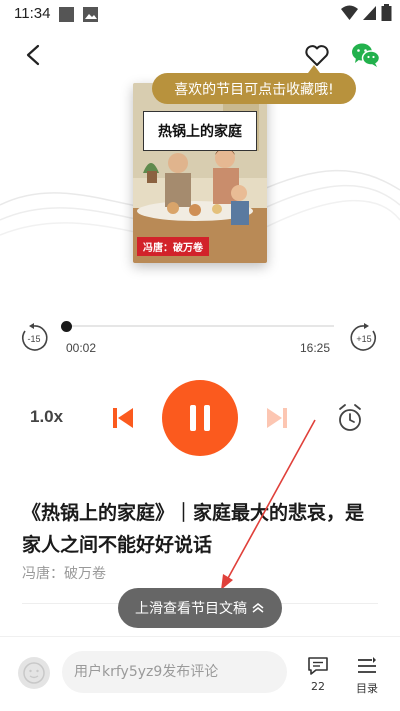 This screenshot has height=711, width=400. What do you see at coordinates (173, 246) in the screenshot?
I see `cover-author-tag: 冯唐：破万卷` at bounding box center [173, 246].